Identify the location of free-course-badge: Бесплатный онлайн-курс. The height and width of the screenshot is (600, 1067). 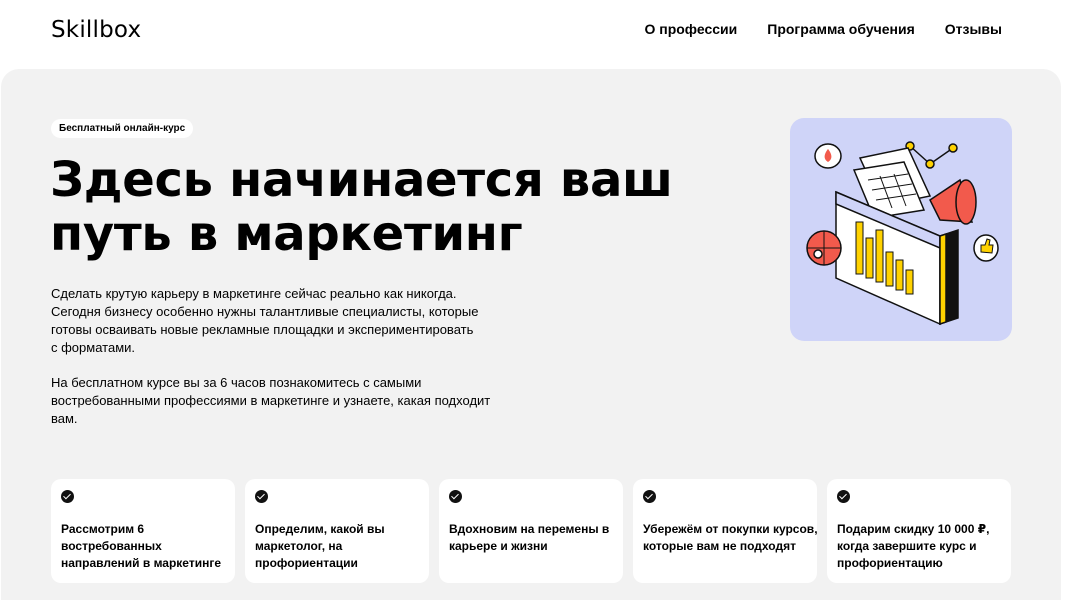
(122, 128).